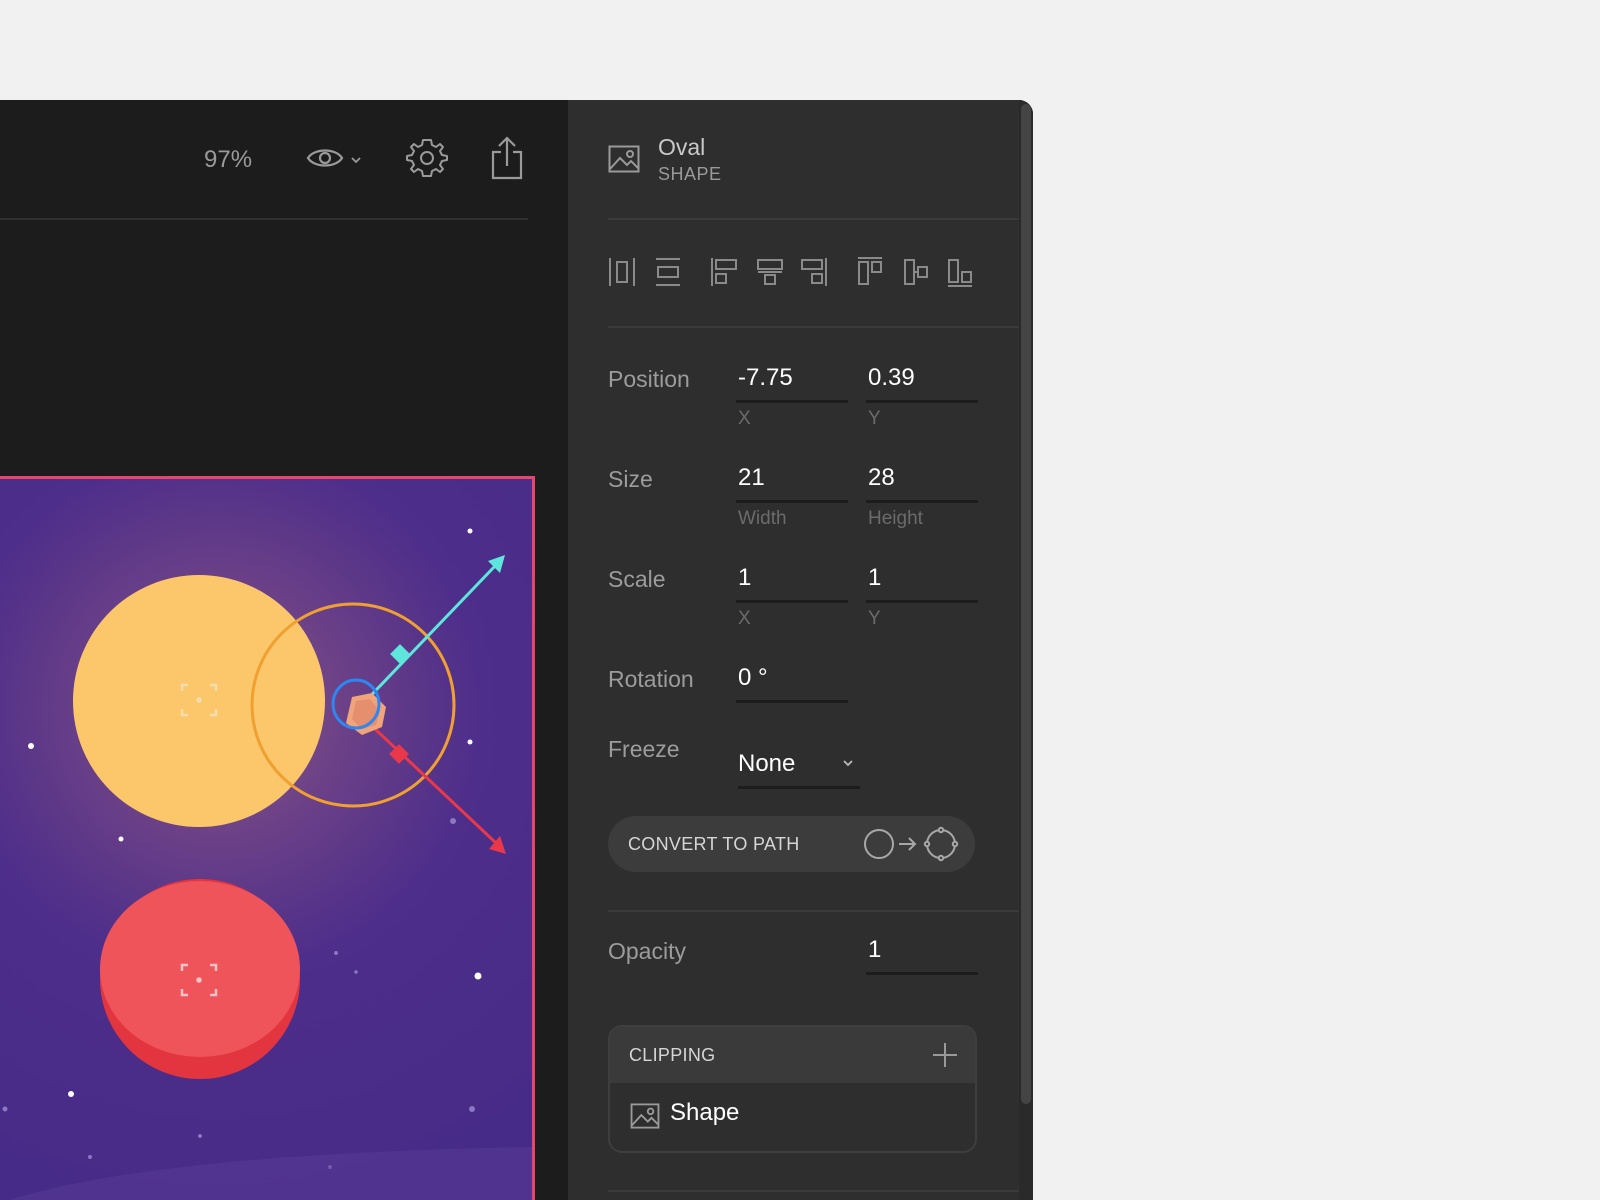 This screenshot has height=1200, width=1600. Describe the element at coordinates (1026, 604) in the screenshot. I see `scrollbar-thumb` at that location.